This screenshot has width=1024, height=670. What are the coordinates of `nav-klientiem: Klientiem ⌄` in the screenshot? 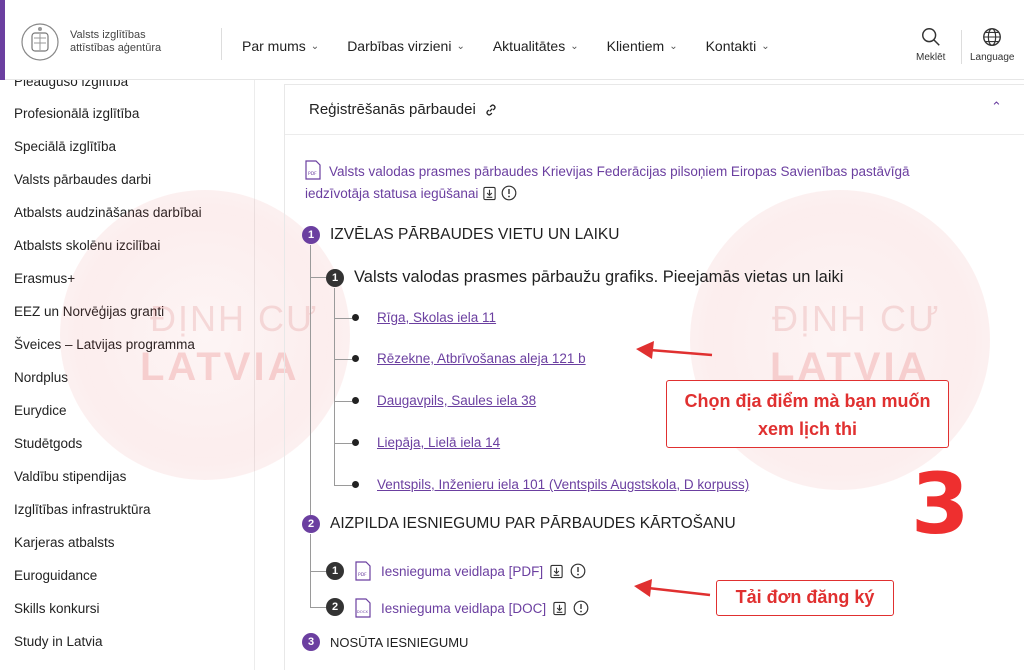 It's located at (642, 46).